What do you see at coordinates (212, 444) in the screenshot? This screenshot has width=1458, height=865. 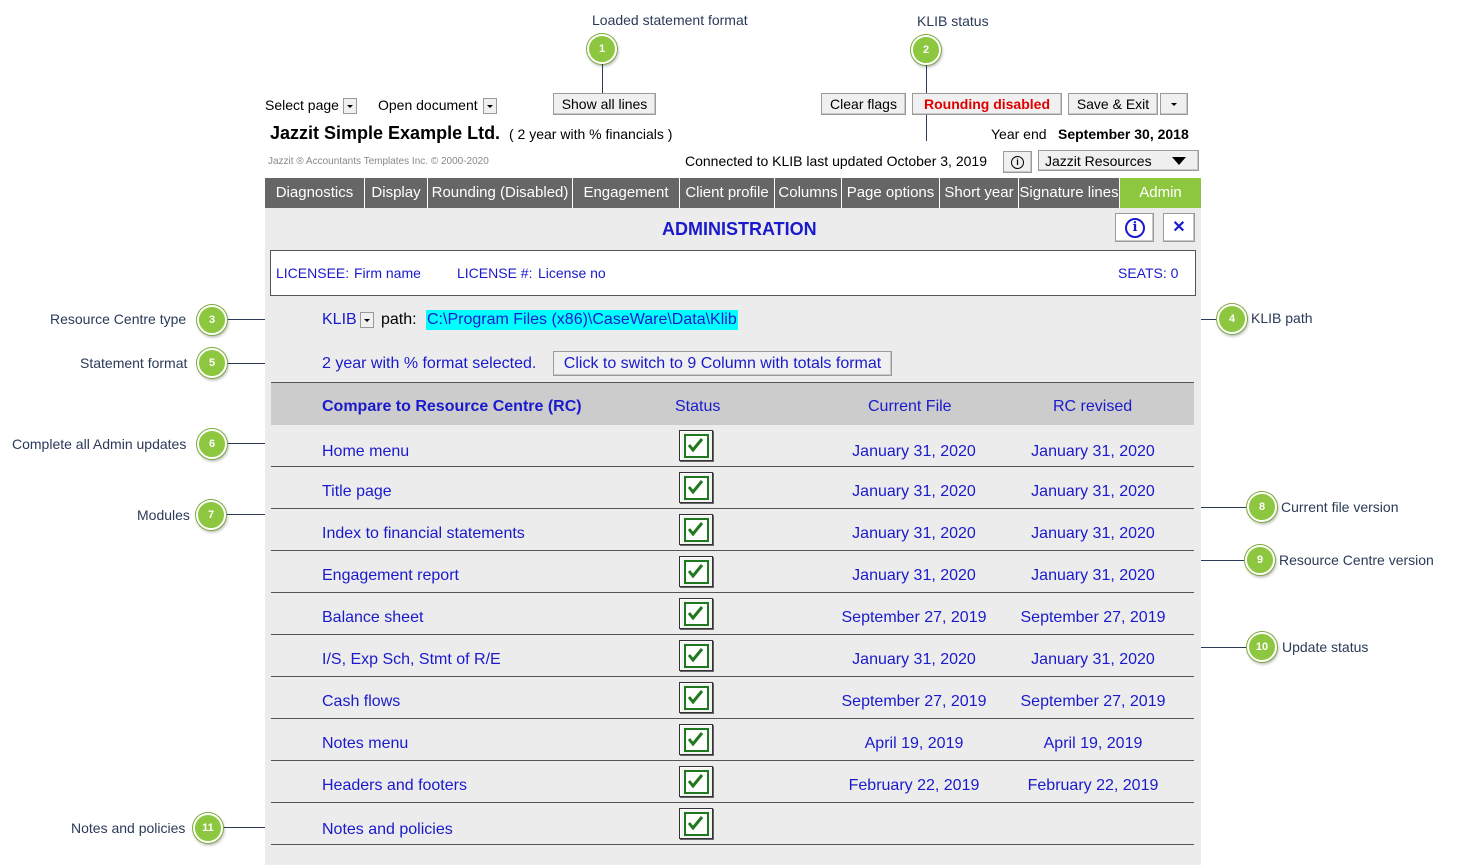 I see `callout-6-badge: 6` at bounding box center [212, 444].